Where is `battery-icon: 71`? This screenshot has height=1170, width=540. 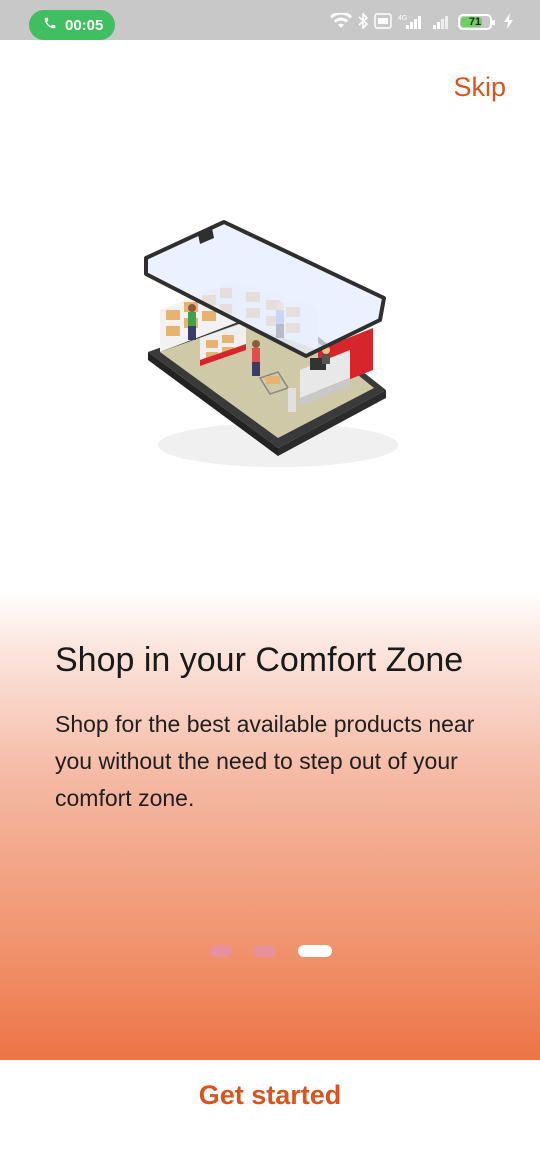
battery-icon: 71 is located at coordinates (476, 22).